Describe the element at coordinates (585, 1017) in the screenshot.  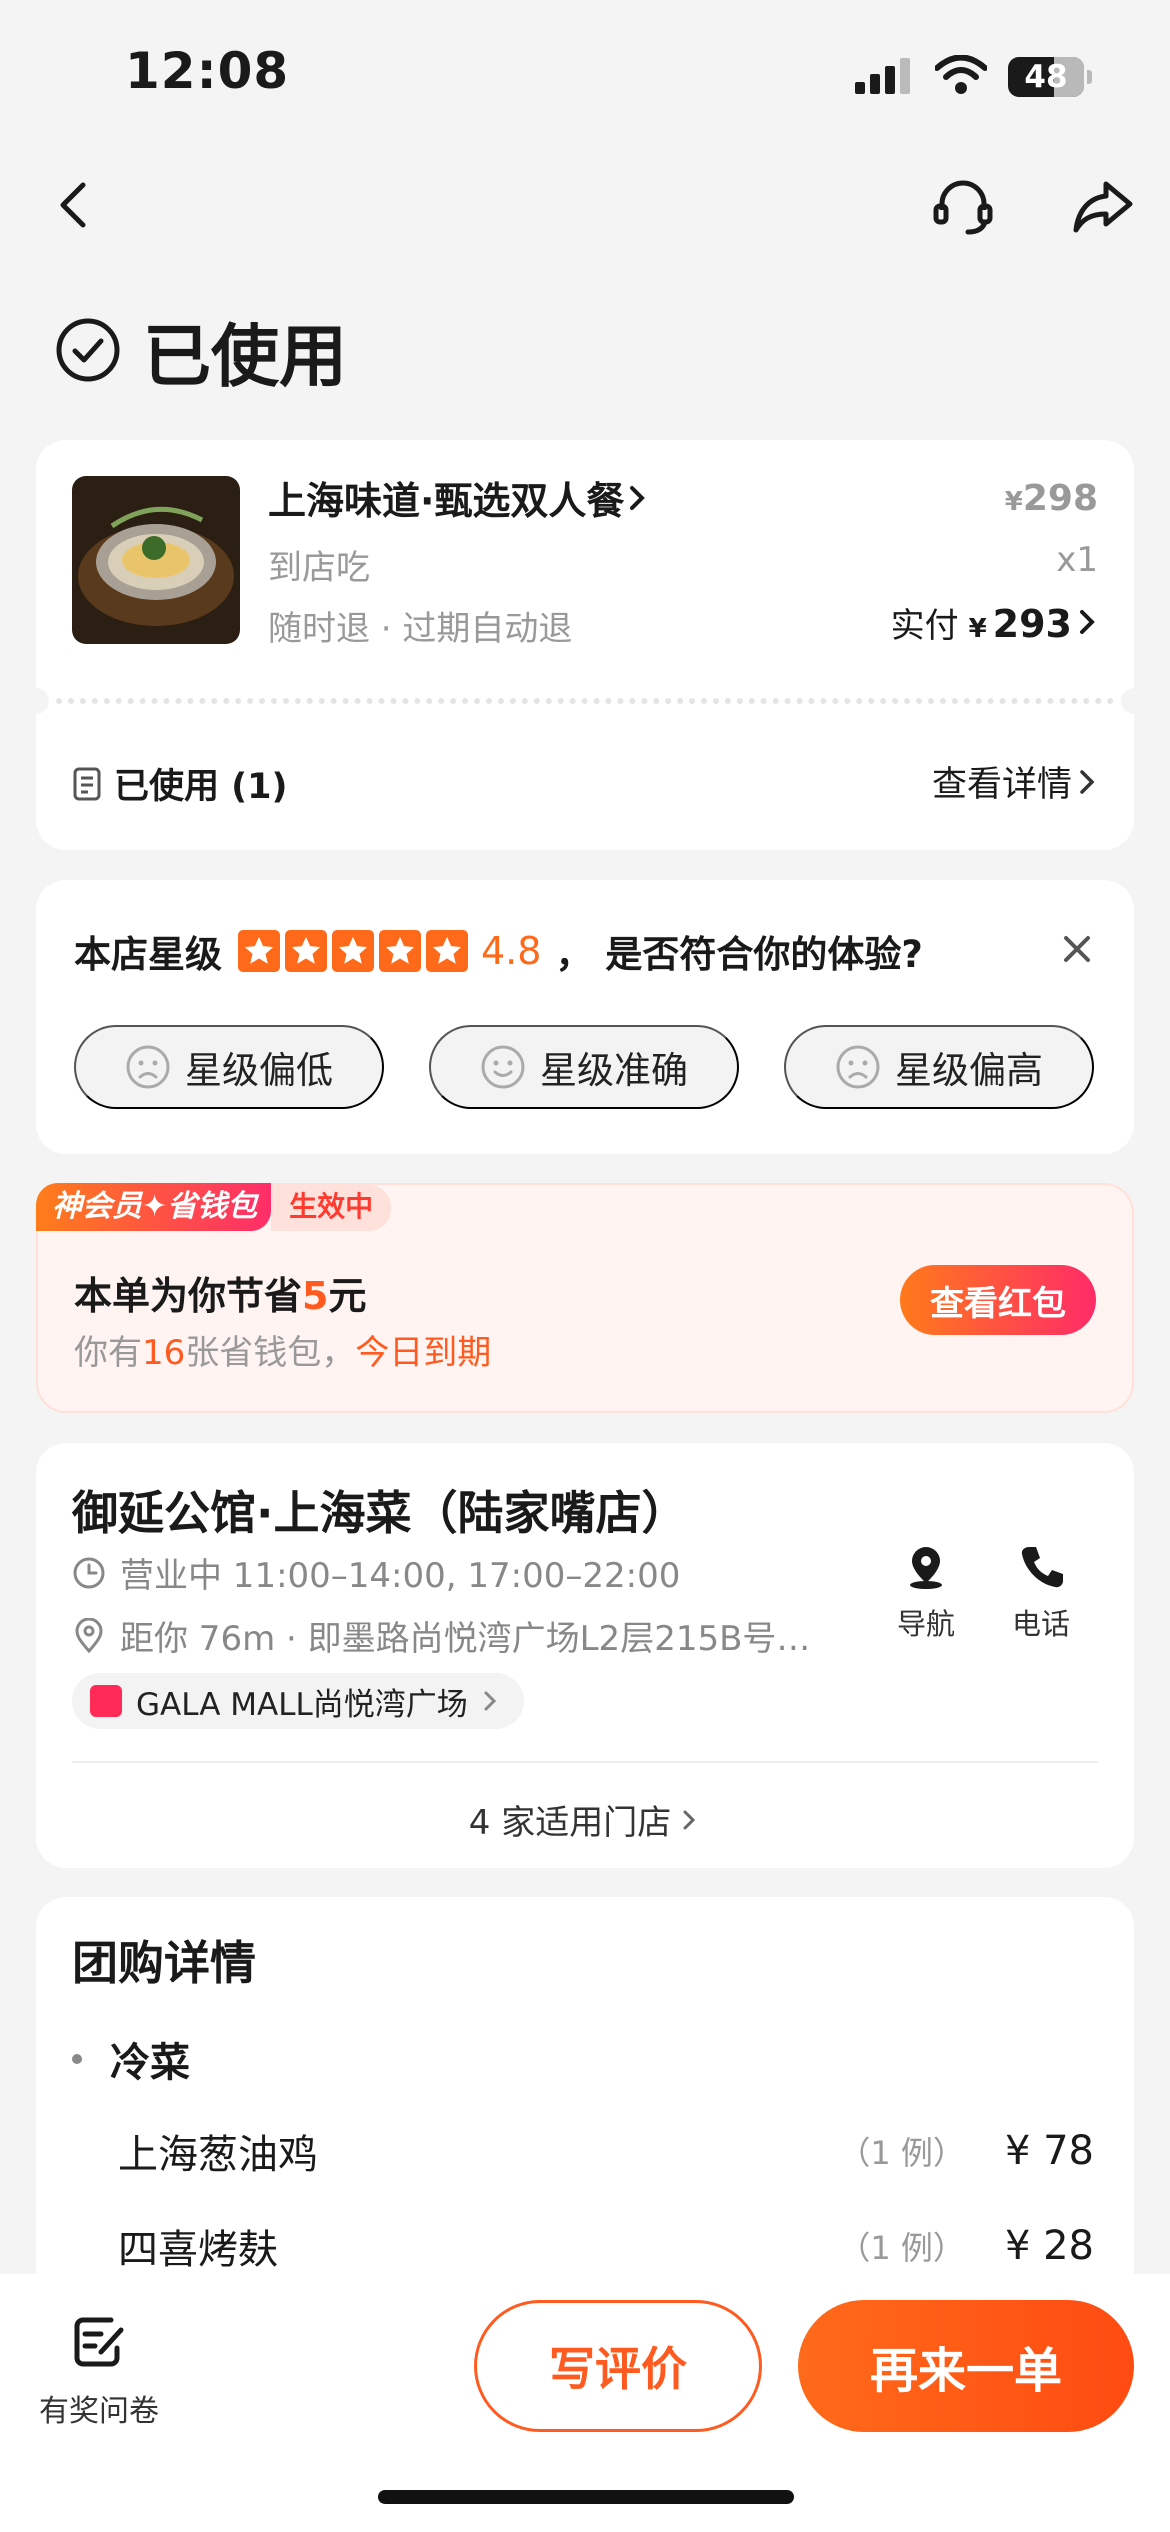
I see `store-rating-card: 本店星级 4.8 ， 是否符合你的体验? 星级偏低 星级准确 星级偏高` at that location.